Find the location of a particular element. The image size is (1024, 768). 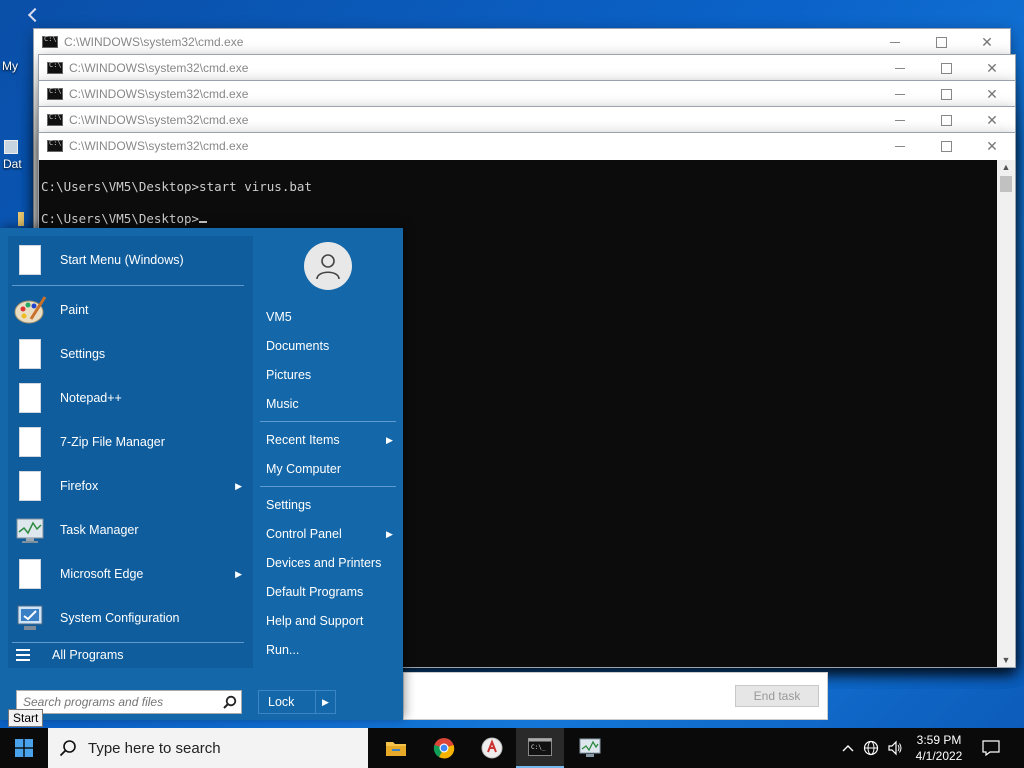

settings-link: Settings is located at coordinates (288, 505).